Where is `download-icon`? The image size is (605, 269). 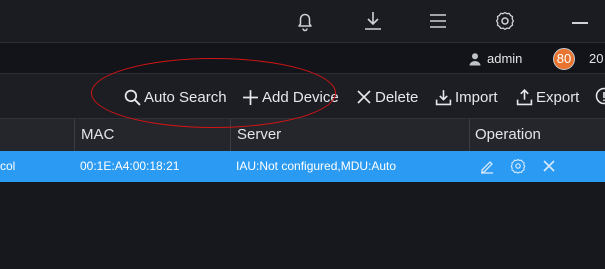
download-icon is located at coordinates (373, 21).